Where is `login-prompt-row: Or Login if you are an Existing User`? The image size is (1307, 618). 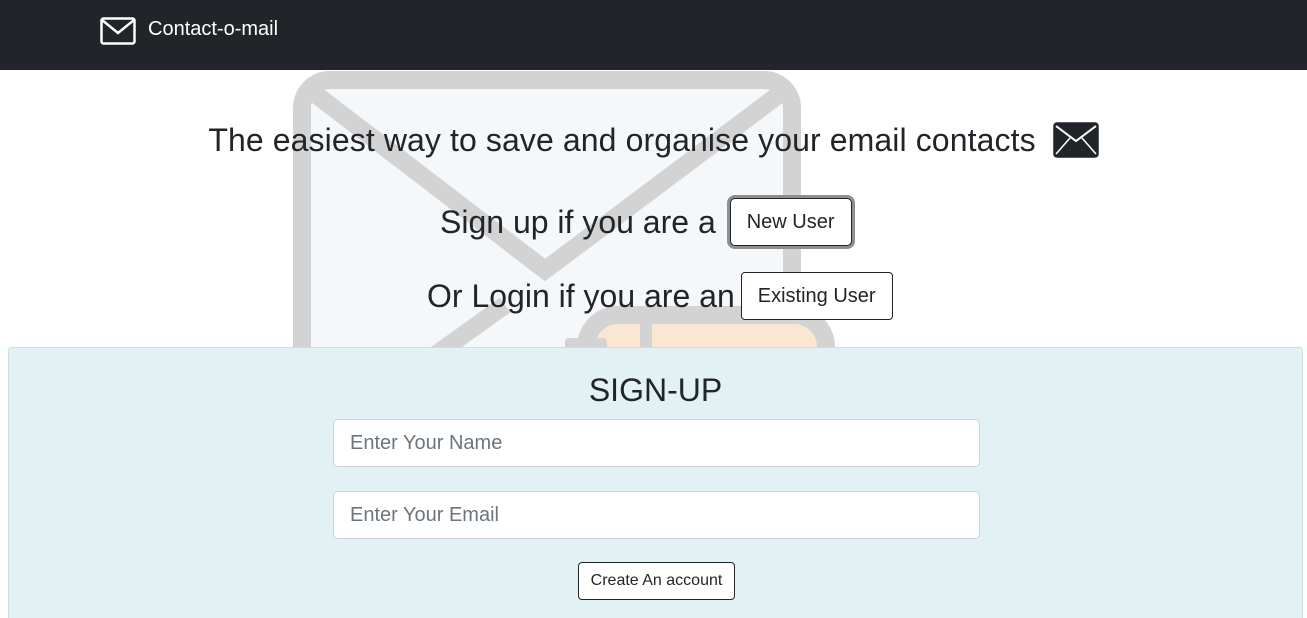 login-prompt-row: Or Login if you are an Existing User is located at coordinates (660, 296).